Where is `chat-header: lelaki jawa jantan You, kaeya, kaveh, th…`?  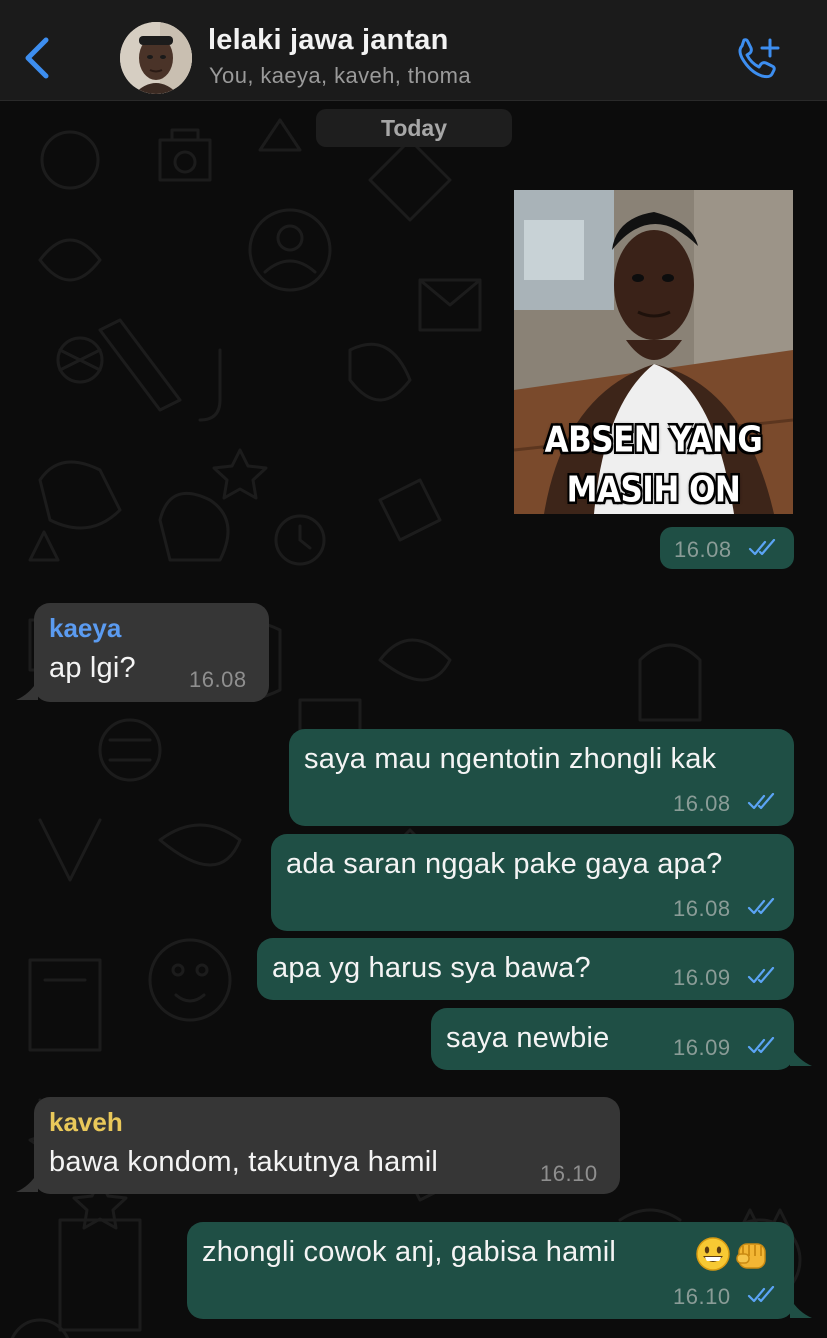
chat-header: lelaki jawa jantan You, kaeya, kaveh, th… is located at coordinates (413, 50).